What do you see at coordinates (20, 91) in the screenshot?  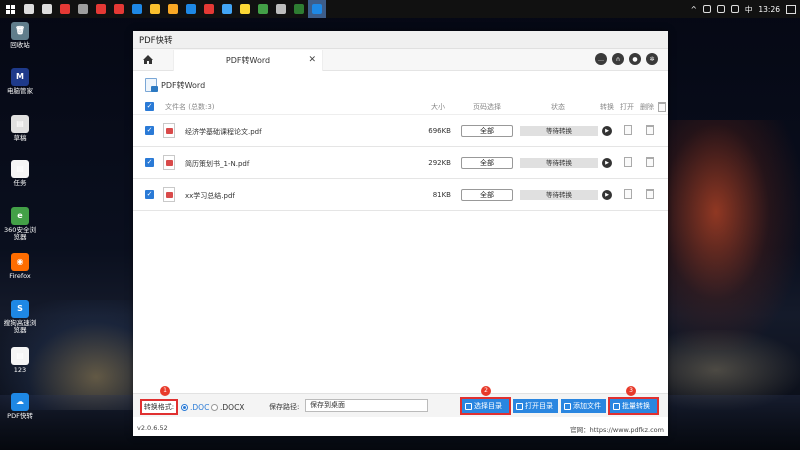 I see `desktop-icon-label: 电脑管家` at bounding box center [20, 91].